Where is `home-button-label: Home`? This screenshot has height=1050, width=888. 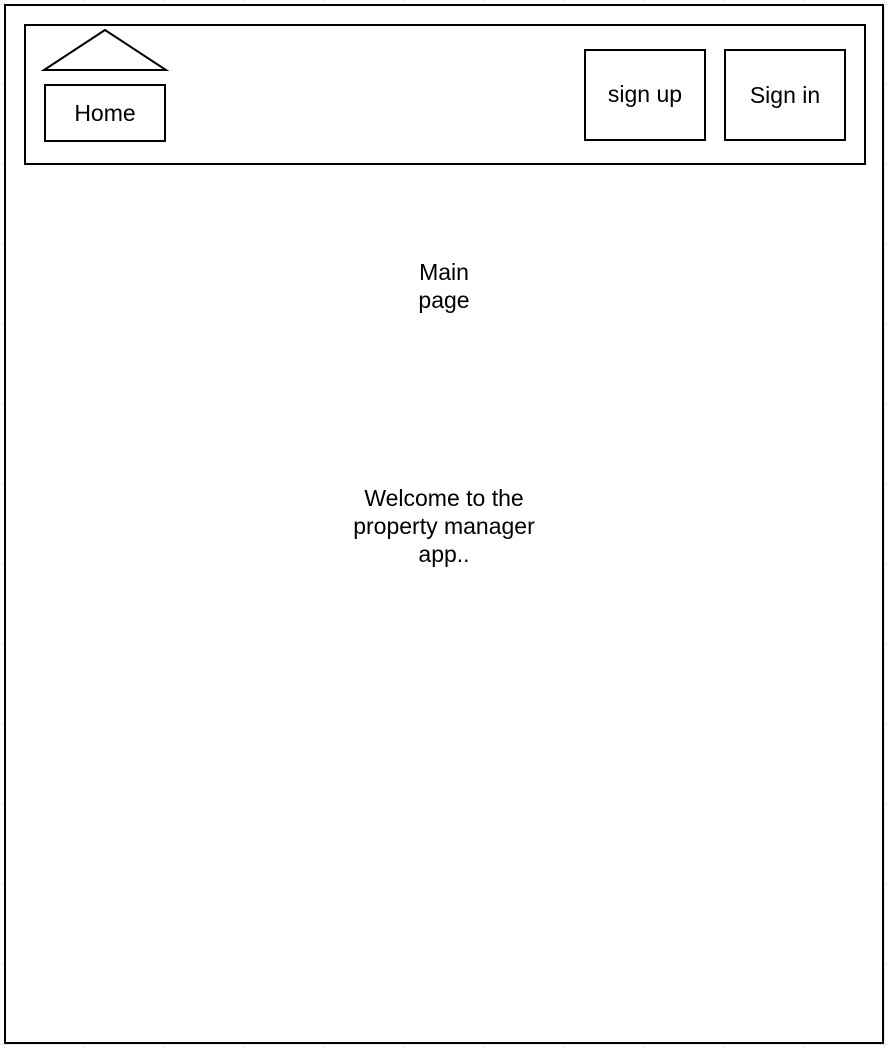
home-button-label: Home is located at coordinates (105, 112).